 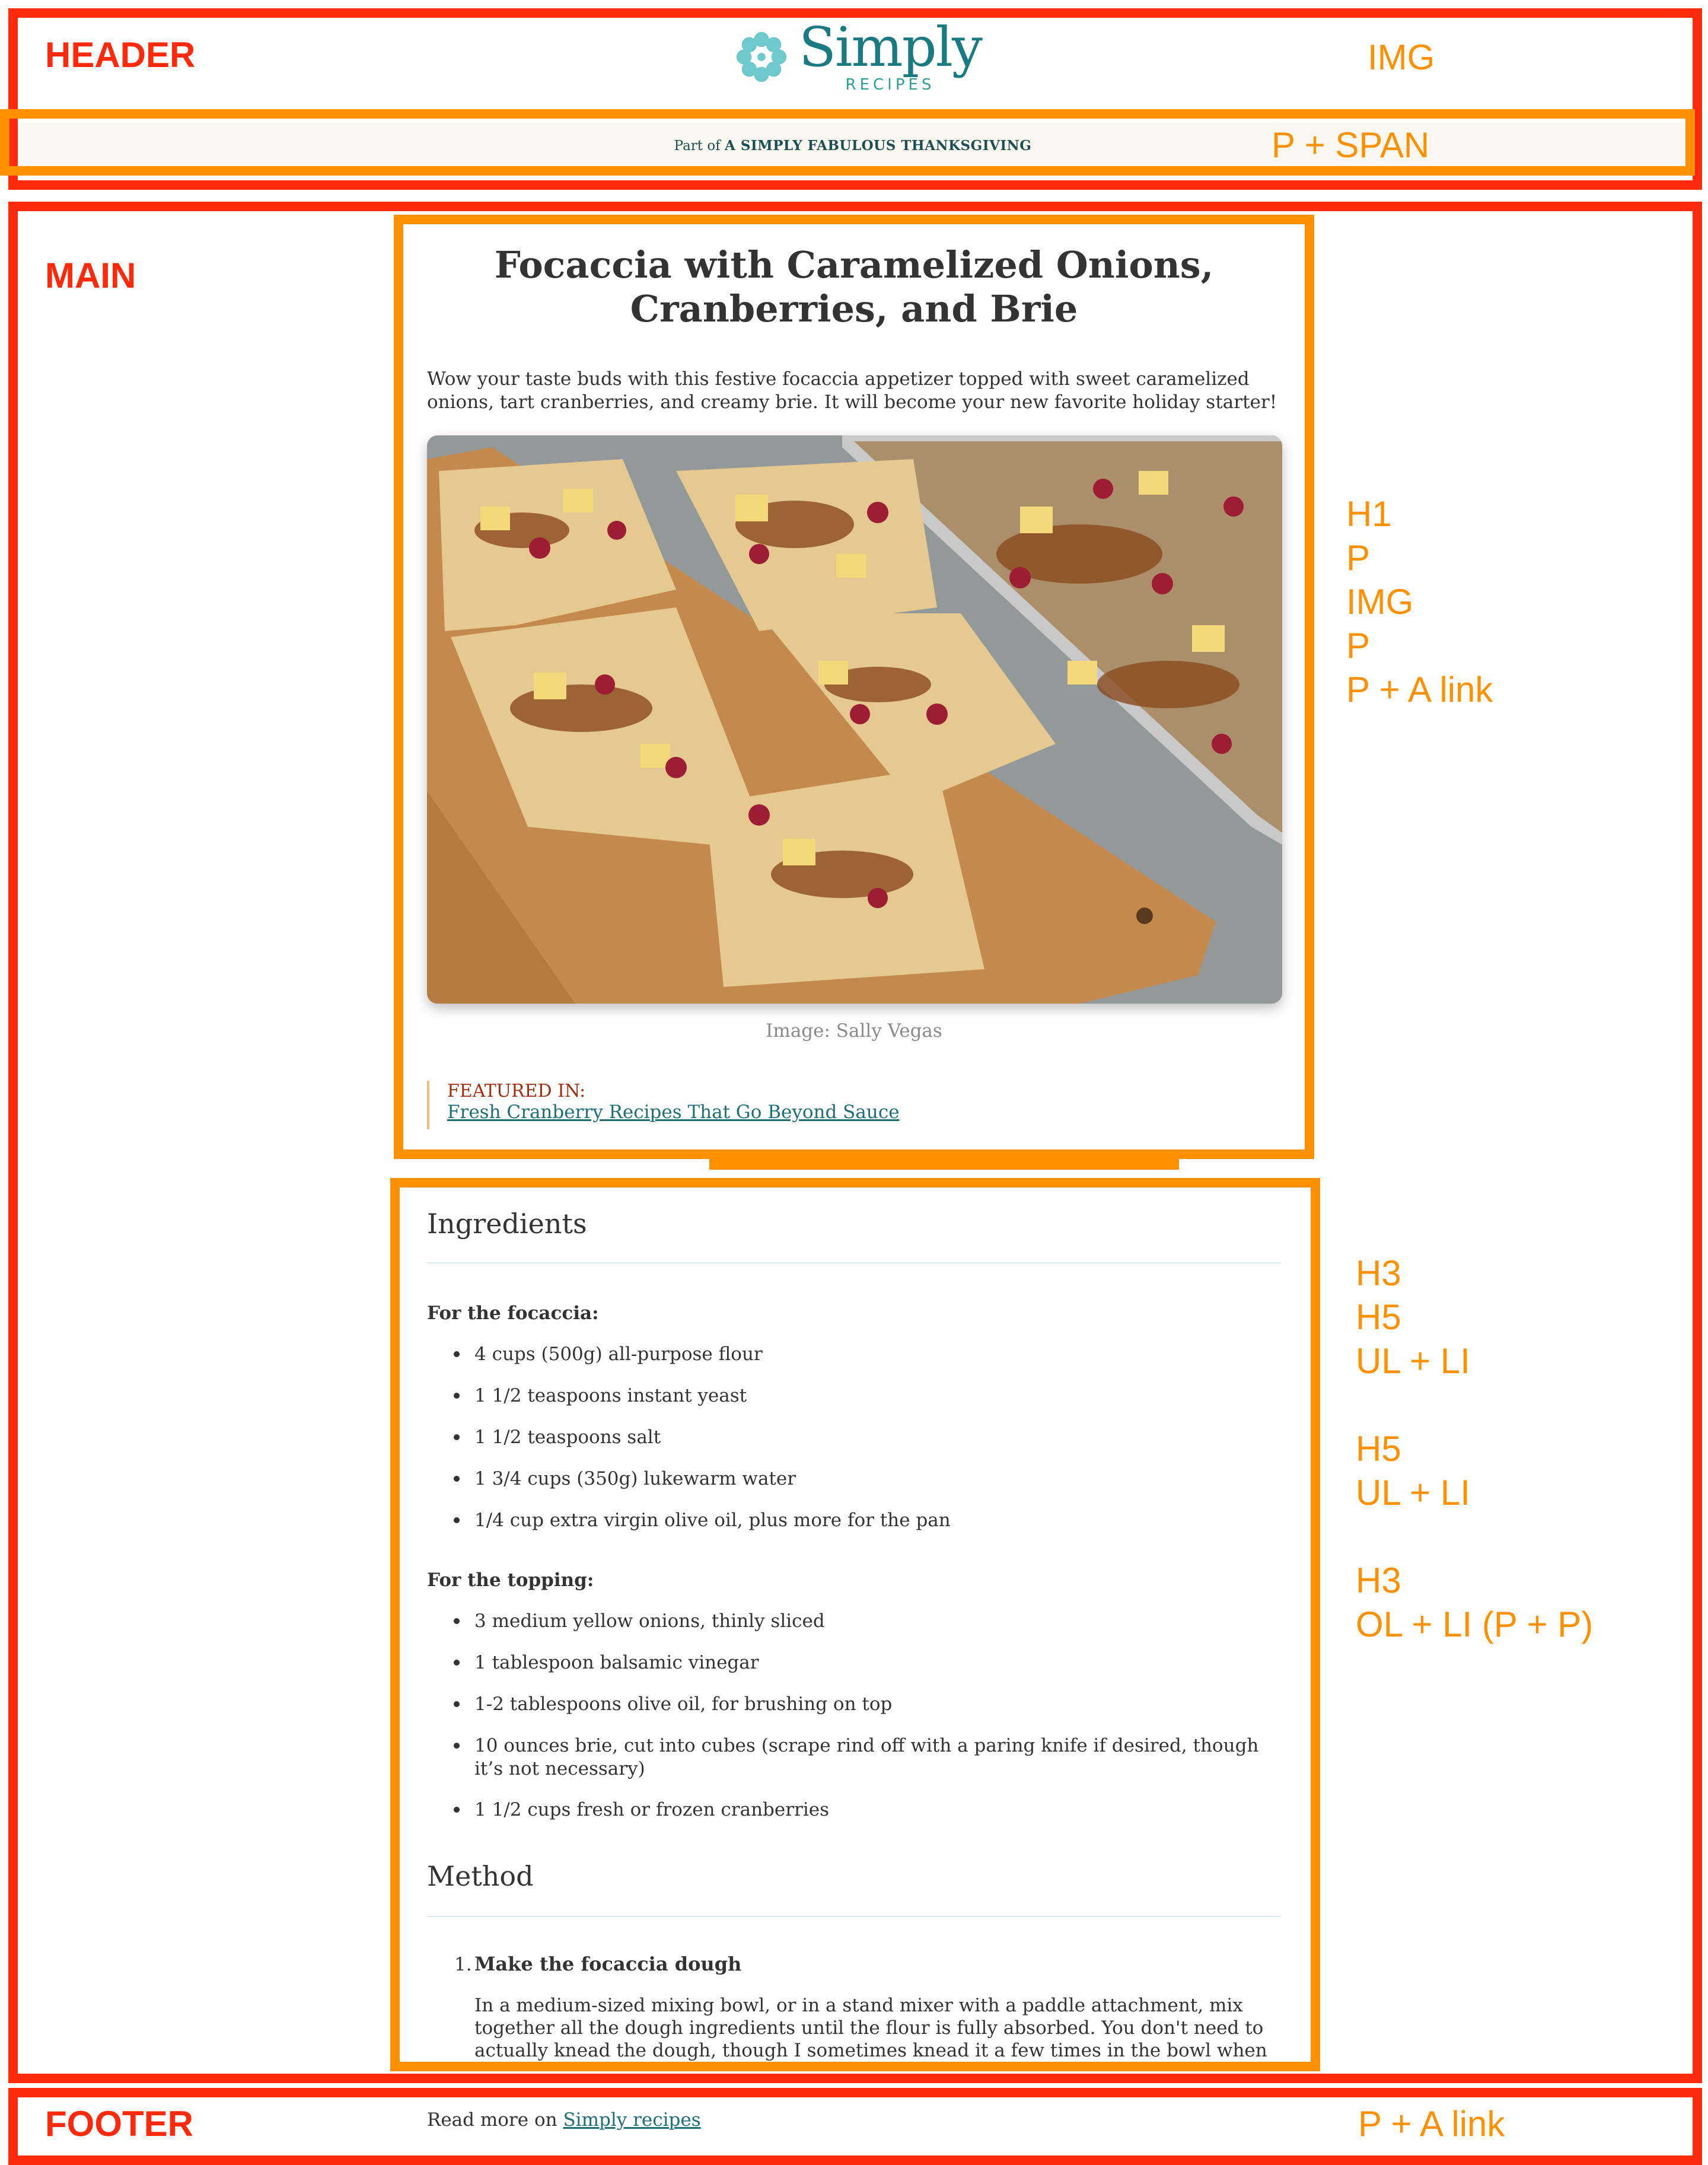 I want to click on footer-label: FOOTER, so click(x=119, y=2124).